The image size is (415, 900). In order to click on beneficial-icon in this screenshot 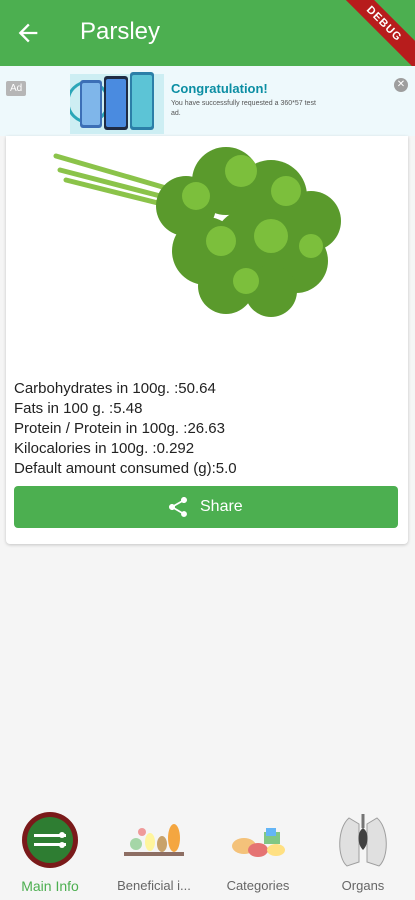, I will do `click(154, 840)`.